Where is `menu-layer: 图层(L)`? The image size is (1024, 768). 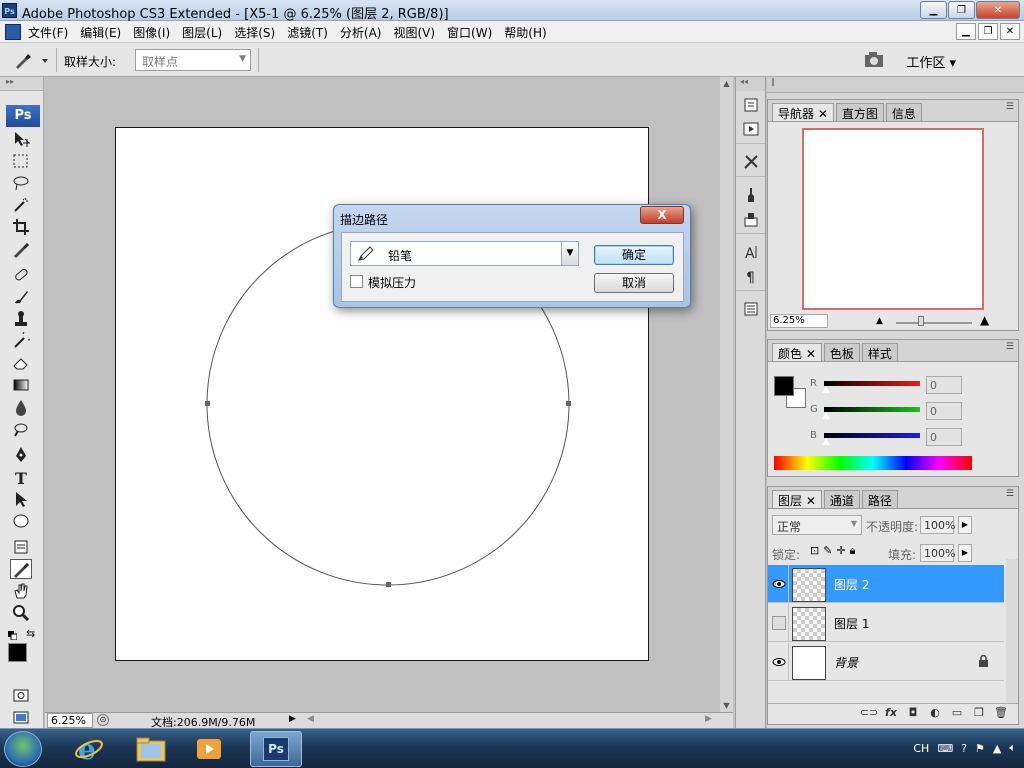 menu-layer: 图层(L) is located at coordinates (202, 32).